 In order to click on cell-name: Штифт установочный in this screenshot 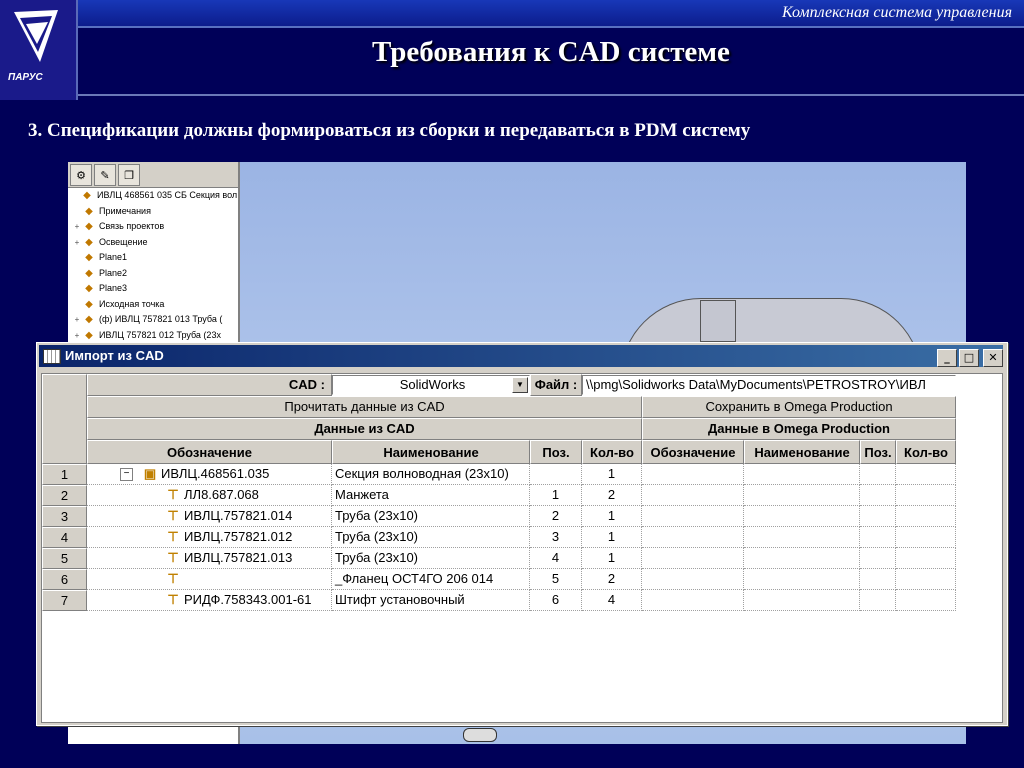, I will do `click(431, 600)`.